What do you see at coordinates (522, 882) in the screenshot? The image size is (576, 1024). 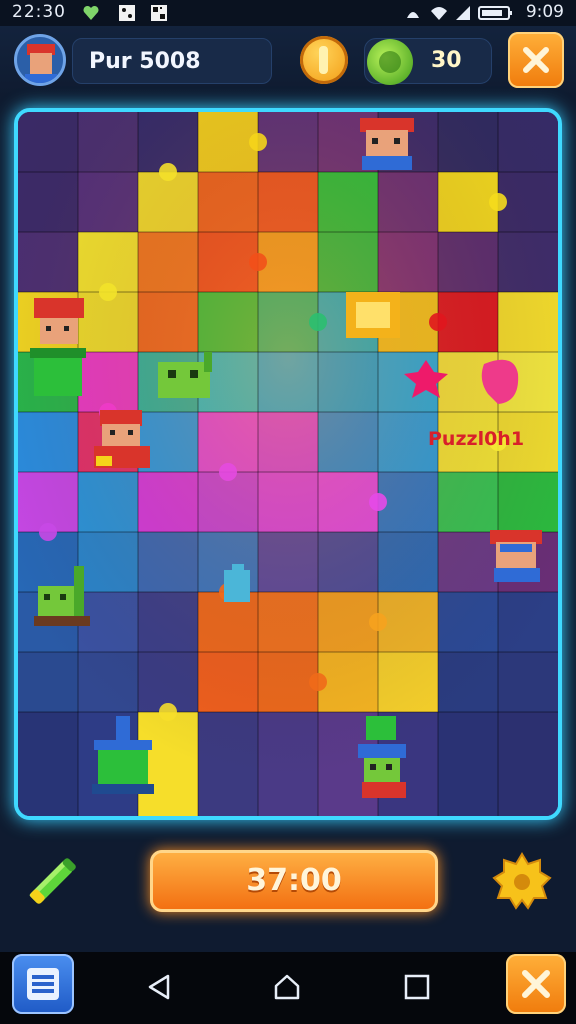 I see `gear-icon` at bounding box center [522, 882].